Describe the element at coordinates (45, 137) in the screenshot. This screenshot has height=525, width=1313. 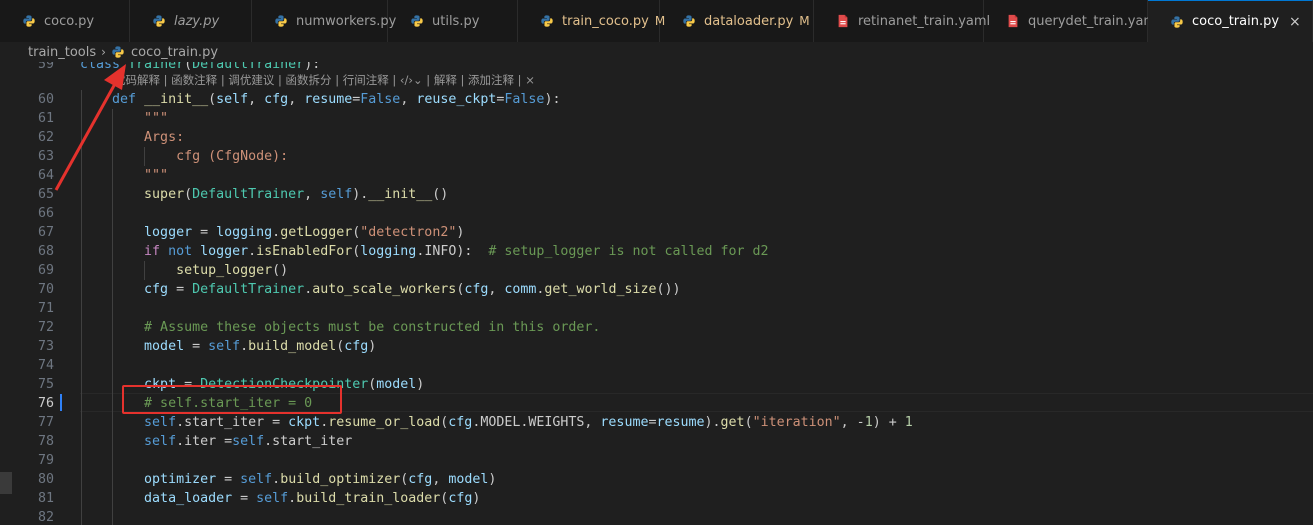
I see `line-number: 62` at that location.